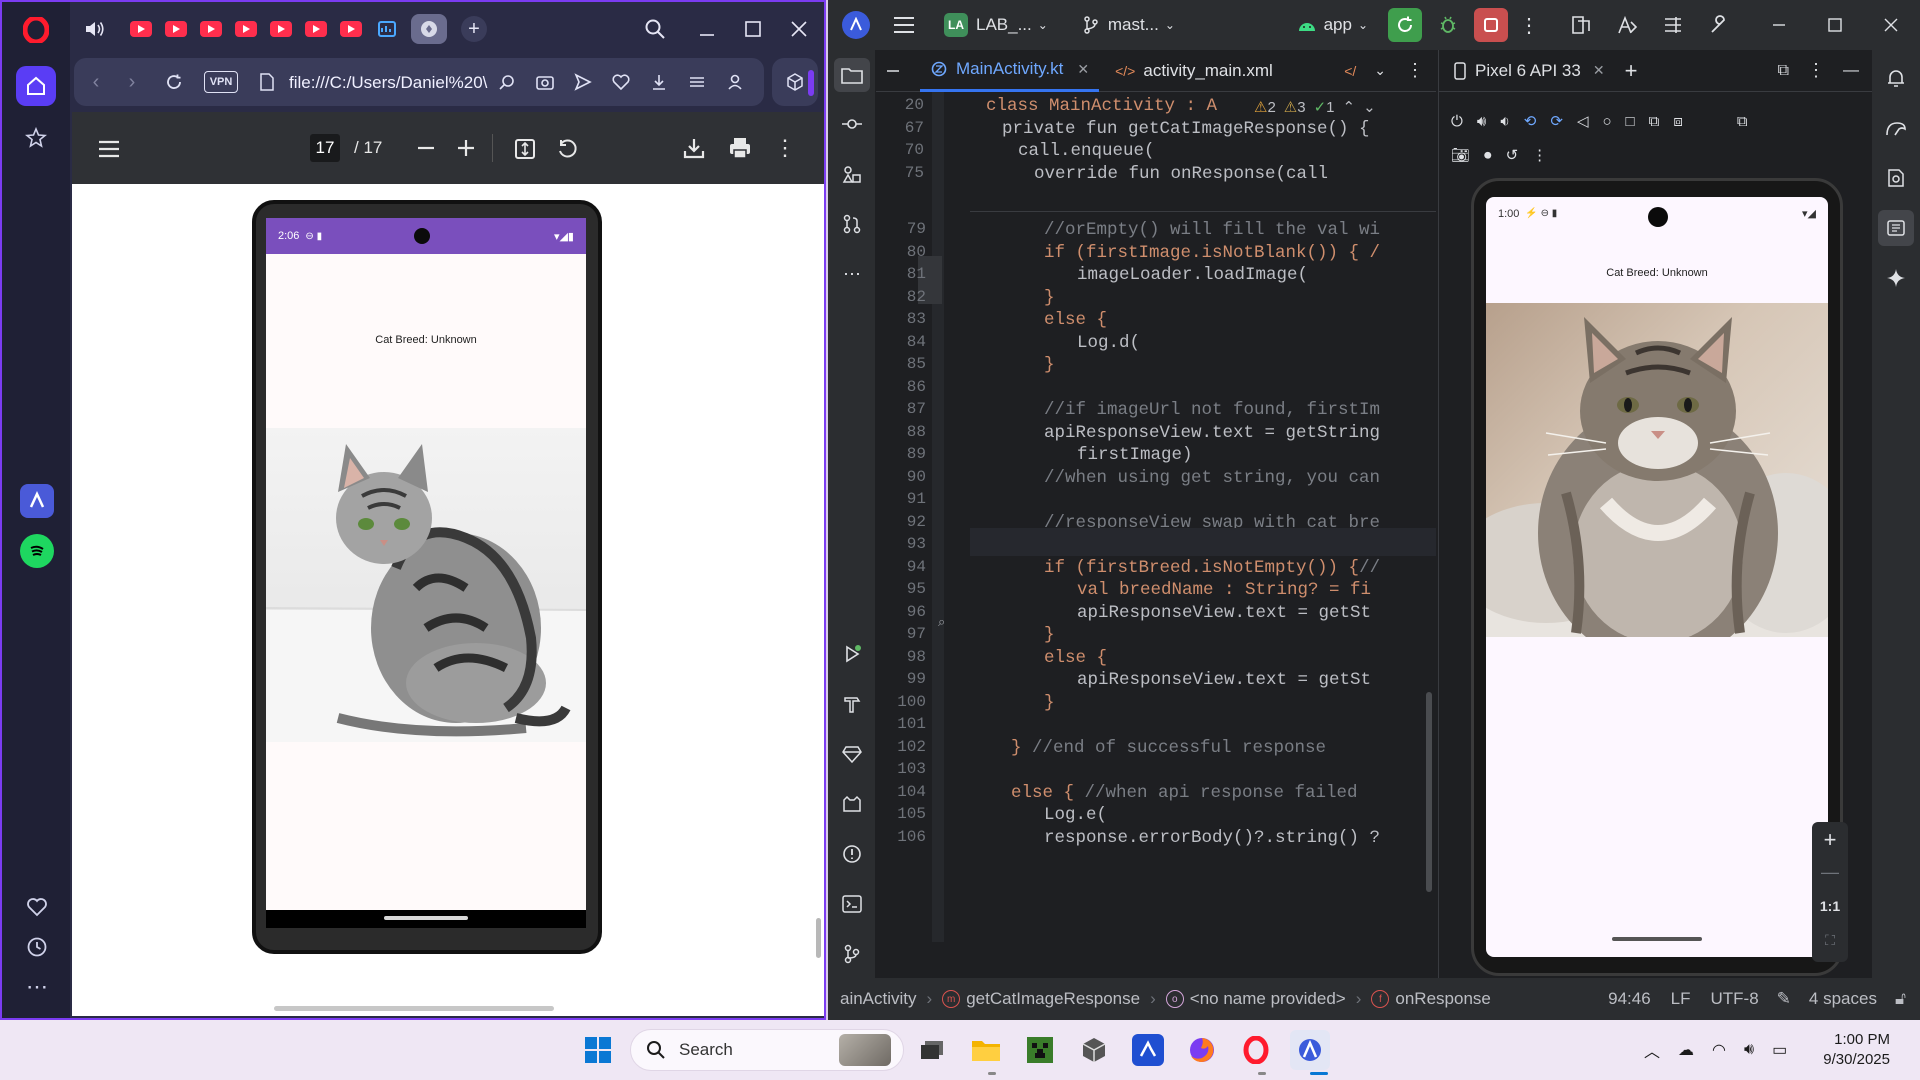 The width and height of the screenshot is (1920, 1080). Describe the element at coordinates (785, 148) in the screenshot. I see `more-vert-icon: ⋮` at that location.